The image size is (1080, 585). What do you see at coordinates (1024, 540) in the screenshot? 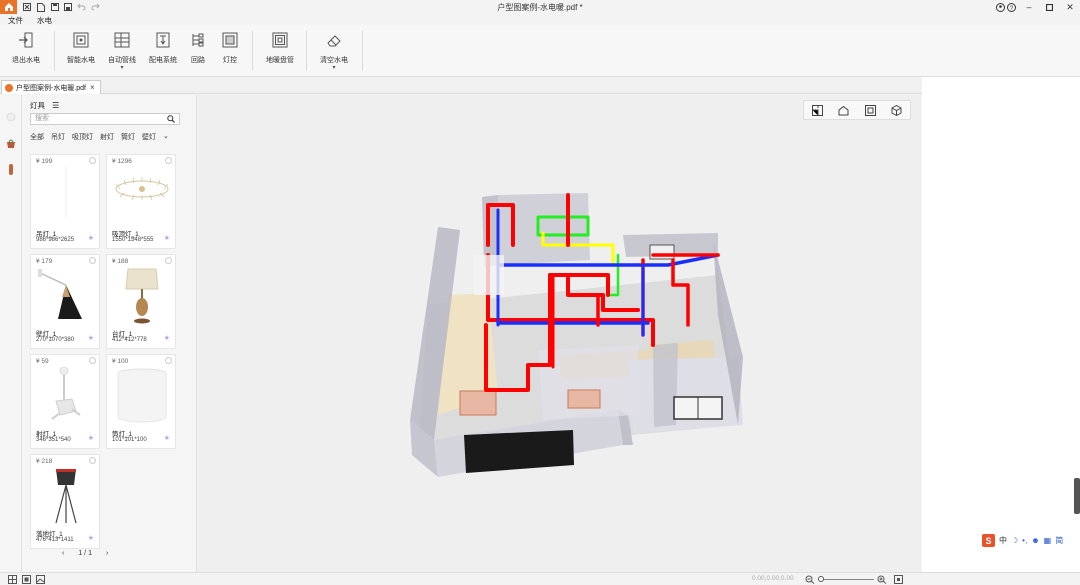
I see `punctuation-icon: •,` at bounding box center [1024, 540].